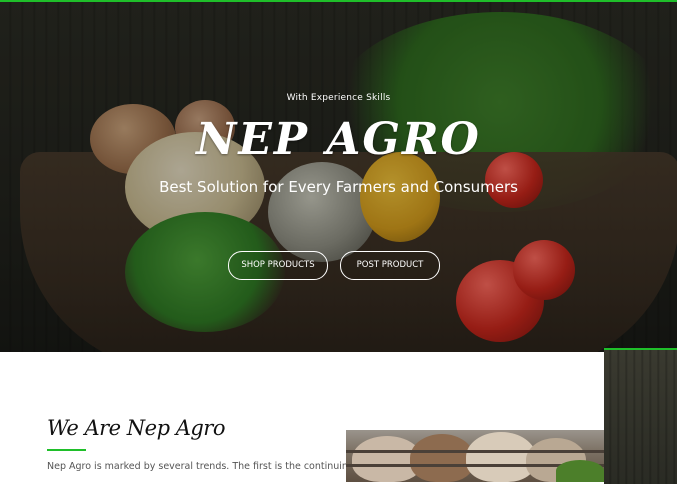 This screenshot has height=484, width=677. Describe the element at coordinates (640, 416) in the screenshot. I see `side-overlay-panel` at that location.